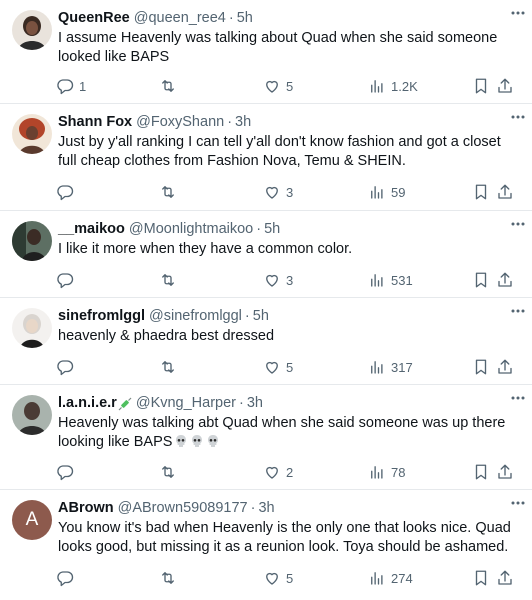  I want to click on like-button: 2, so click(278, 472).